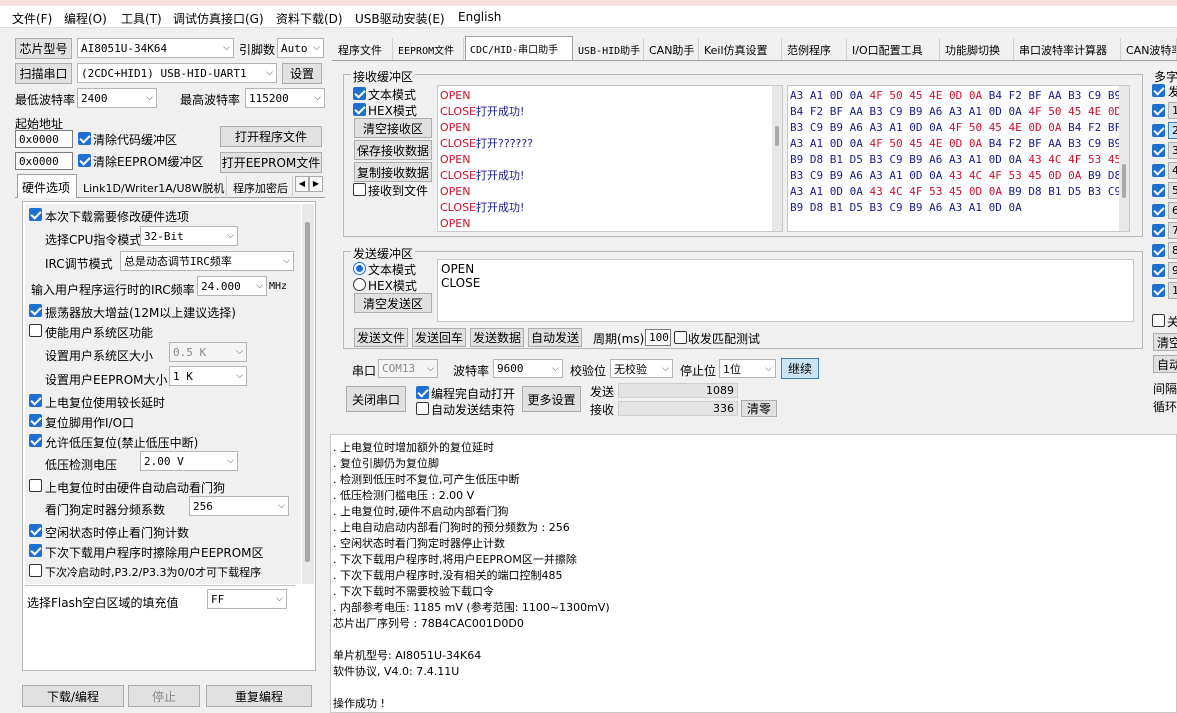 The height and width of the screenshot is (713, 1177). I want to click on lvr-checkbox, so click(35, 440).